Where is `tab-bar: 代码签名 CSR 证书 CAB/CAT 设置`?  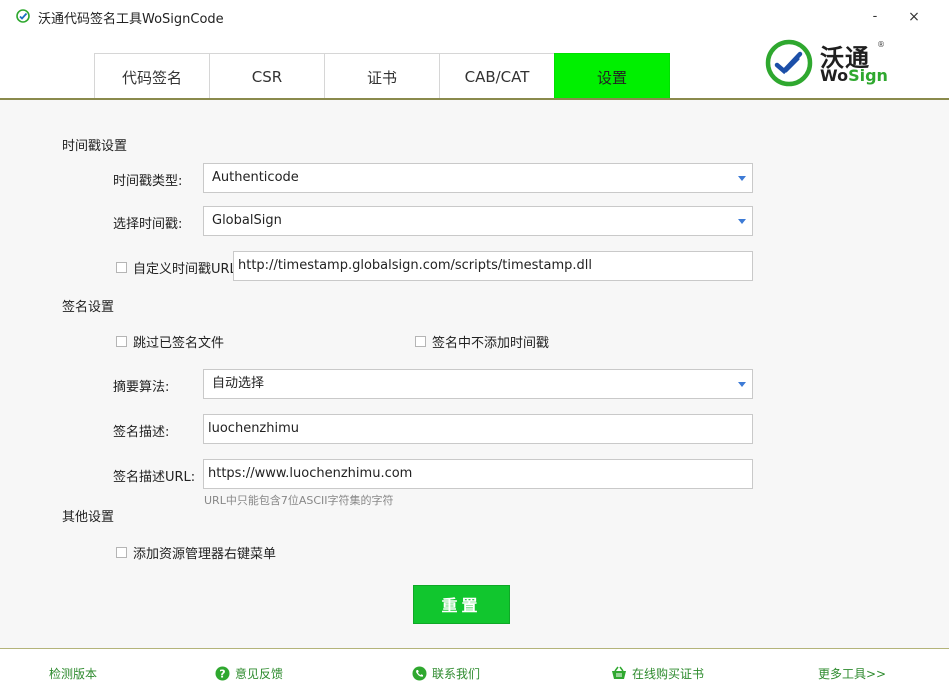 tab-bar: 代码签名 CSR 证书 CAB/CAT 设置 is located at coordinates (382, 76).